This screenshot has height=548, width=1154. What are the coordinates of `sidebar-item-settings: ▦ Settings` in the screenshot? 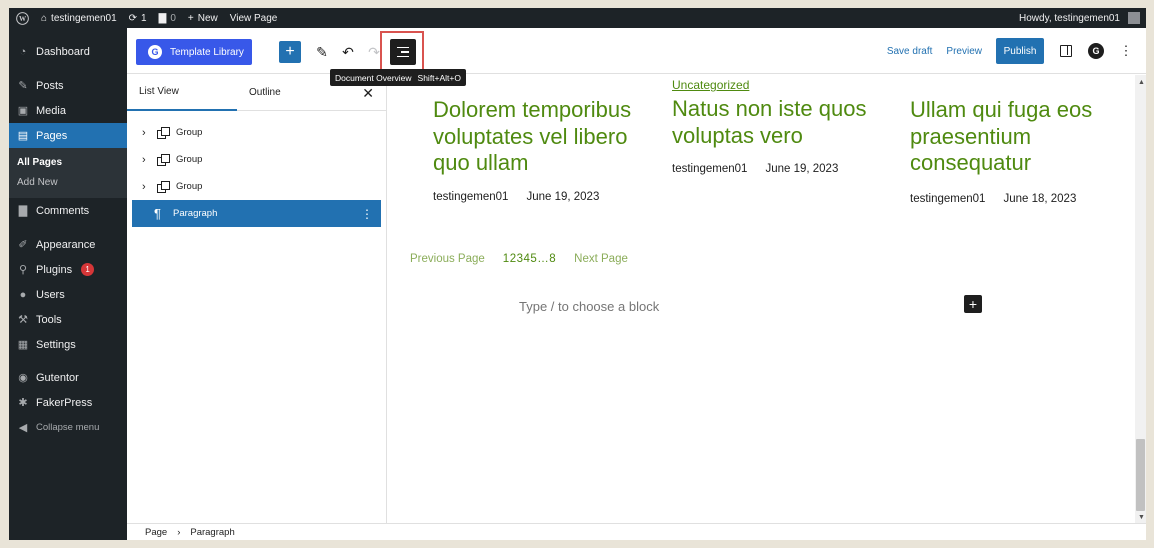 It's located at (68, 344).